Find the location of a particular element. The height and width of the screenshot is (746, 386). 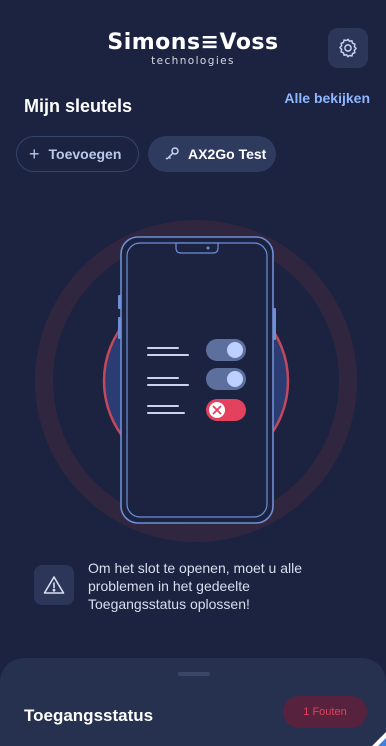

warning-triangle-icon is located at coordinates (54, 585).